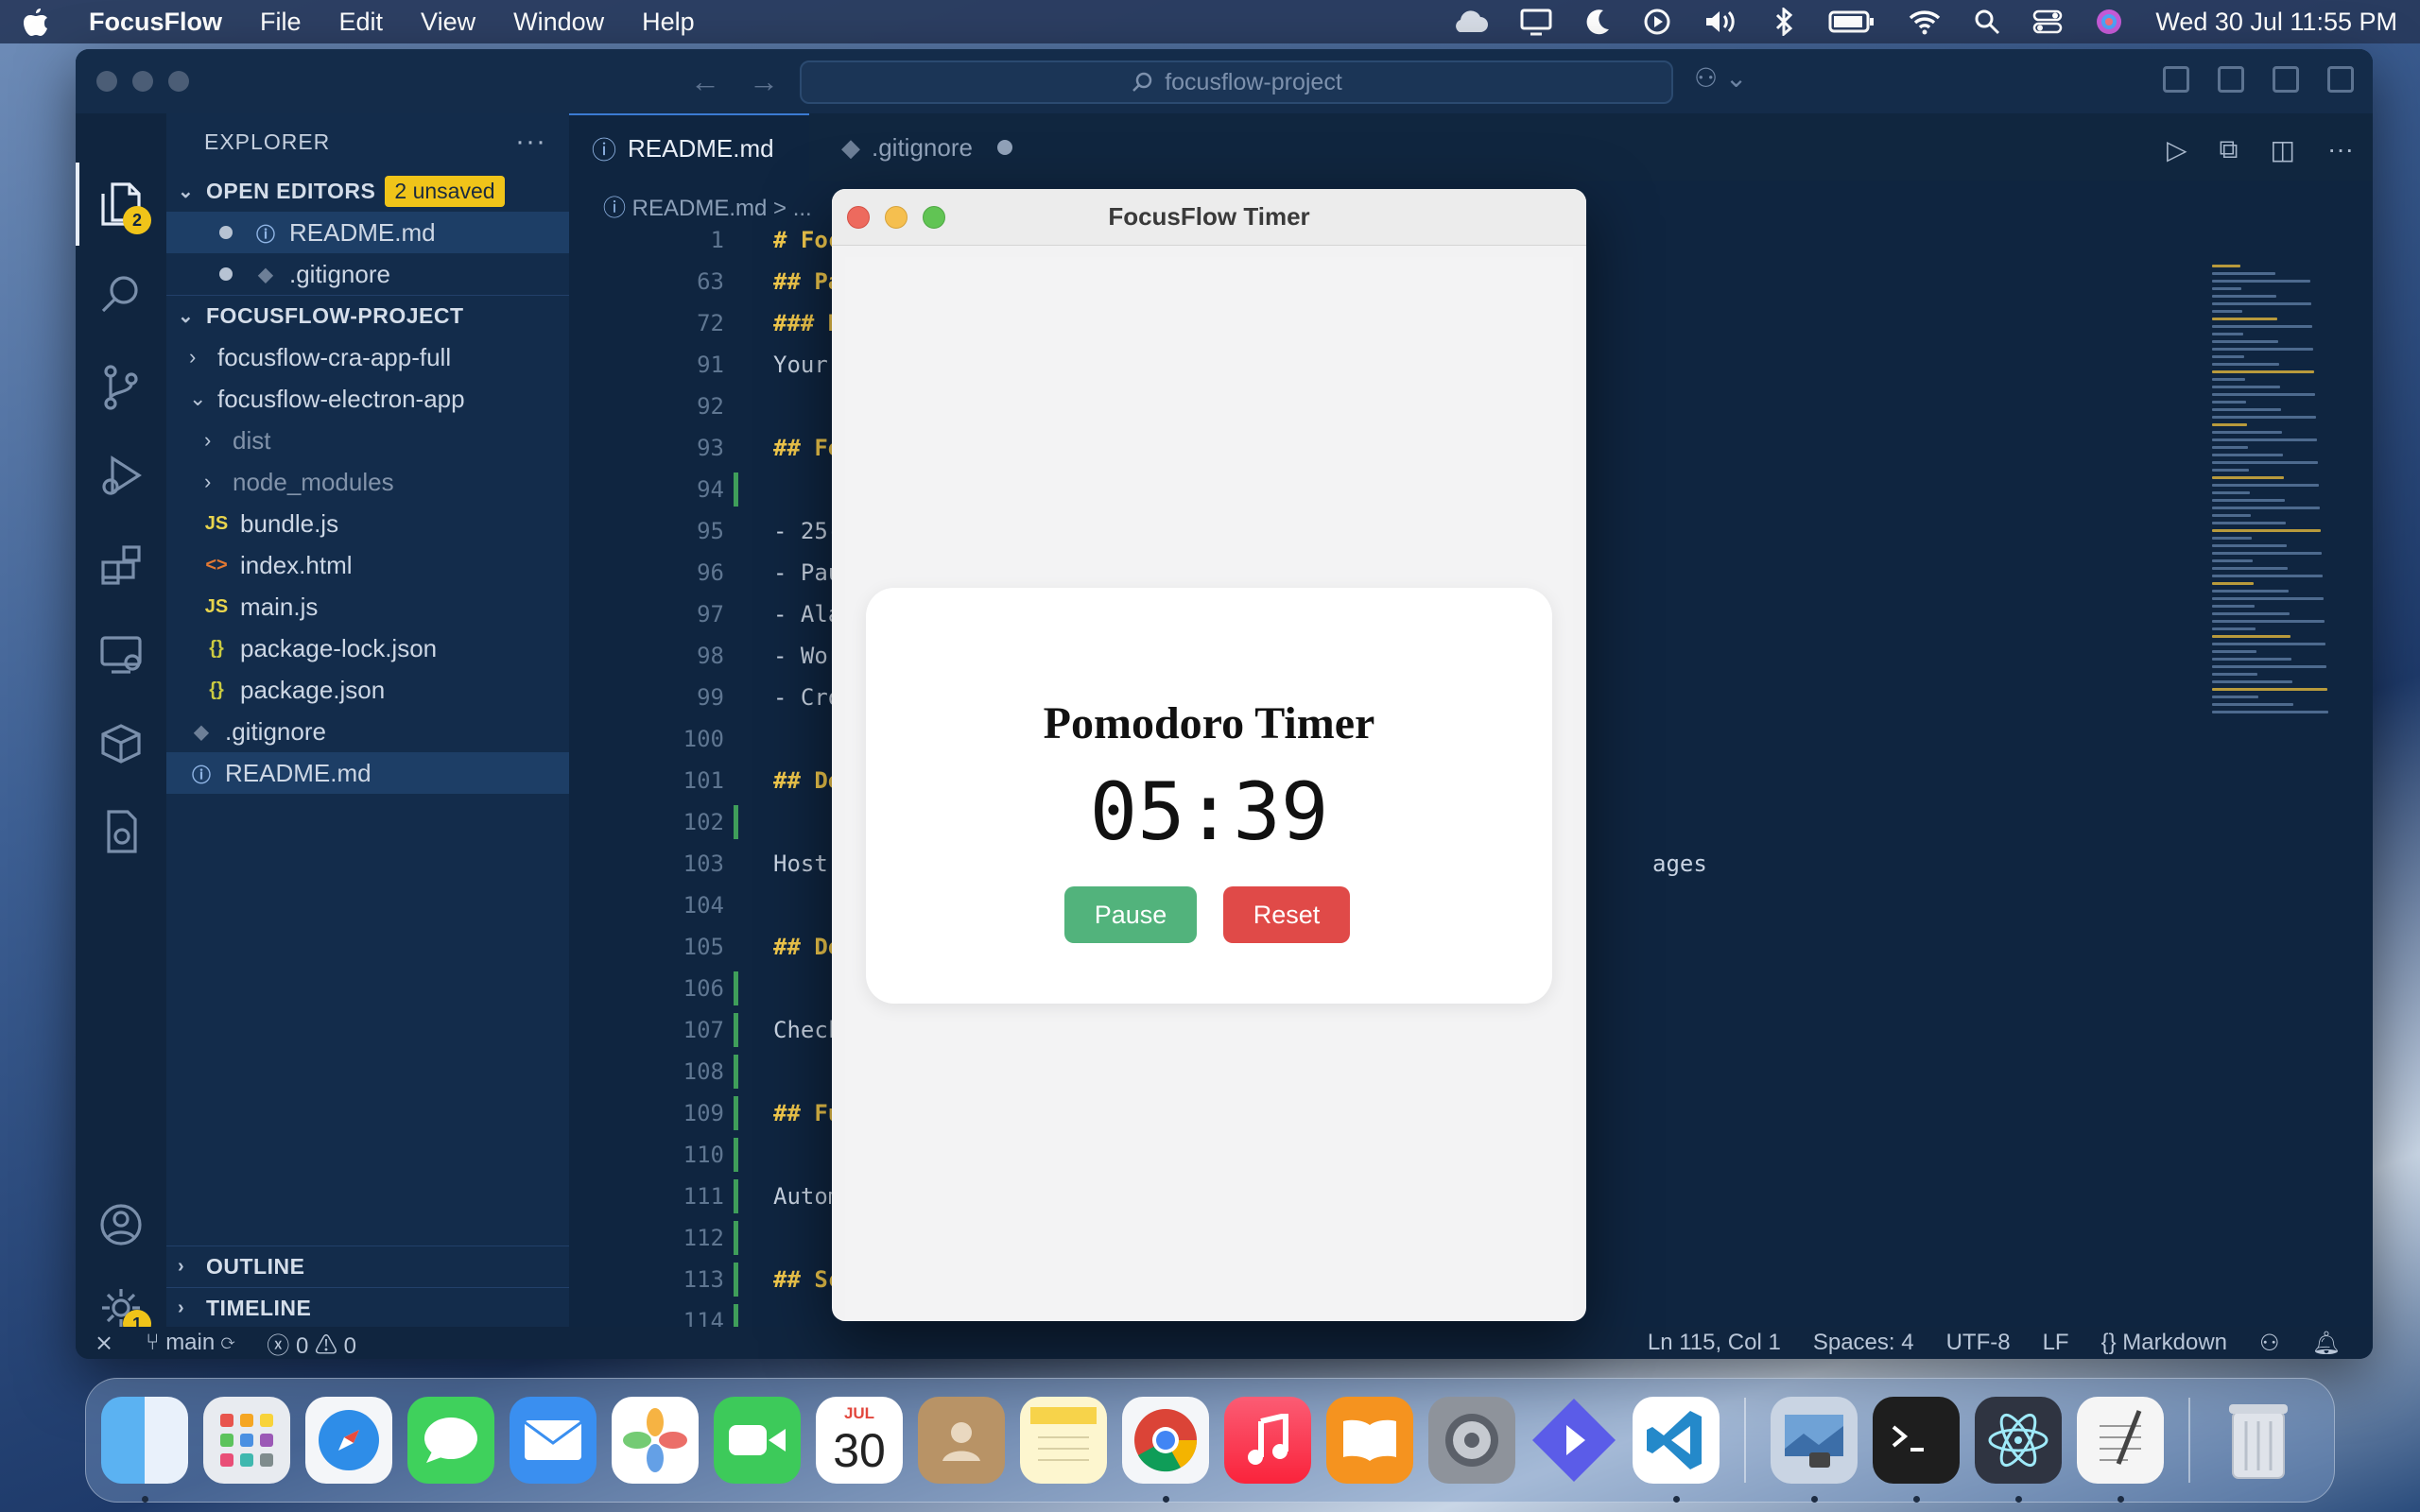 The height and width of the screenshot is (1512, 2420). Describe the element at coordinates (558, 22) in the screenshot. I see `menu-window: Window` at that location.